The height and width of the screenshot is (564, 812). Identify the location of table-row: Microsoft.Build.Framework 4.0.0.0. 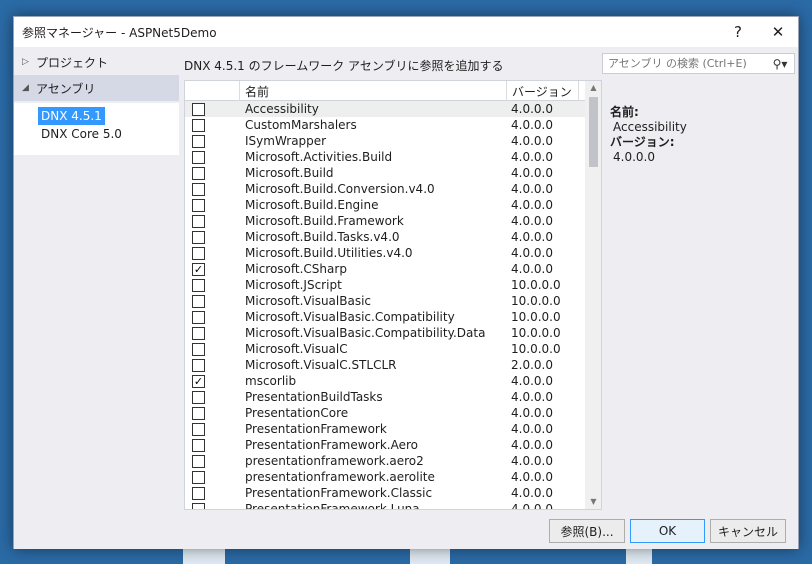
(385, 221).